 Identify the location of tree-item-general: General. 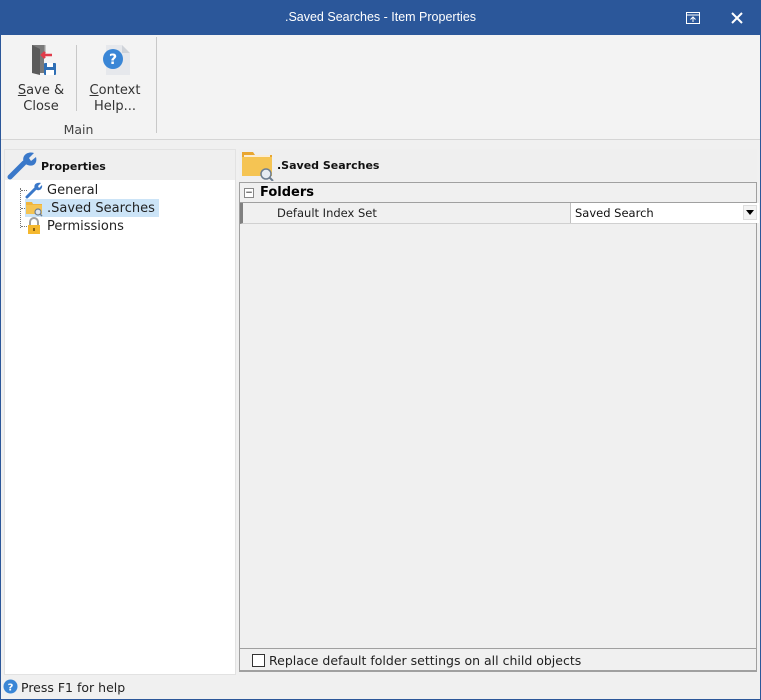
(63, 190).